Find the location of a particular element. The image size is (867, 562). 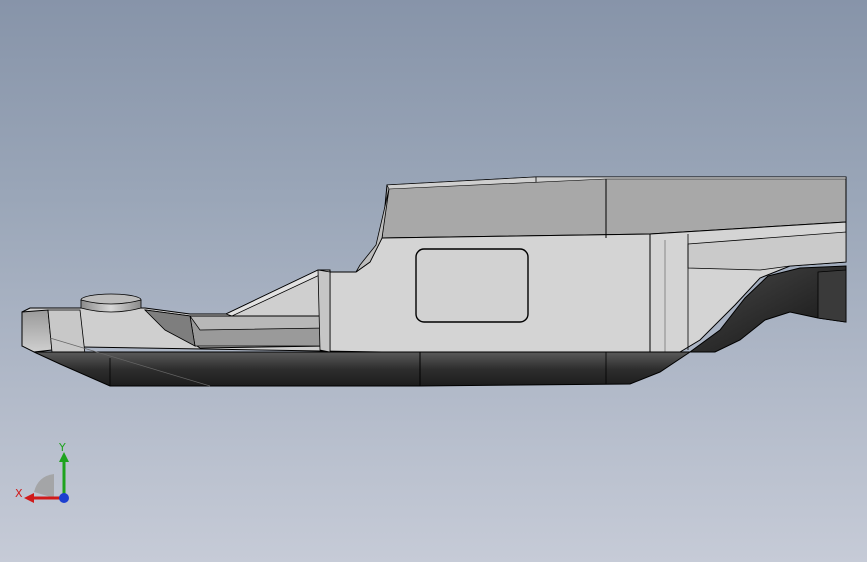

z-axis-dot is located at coordinates (64, 498).